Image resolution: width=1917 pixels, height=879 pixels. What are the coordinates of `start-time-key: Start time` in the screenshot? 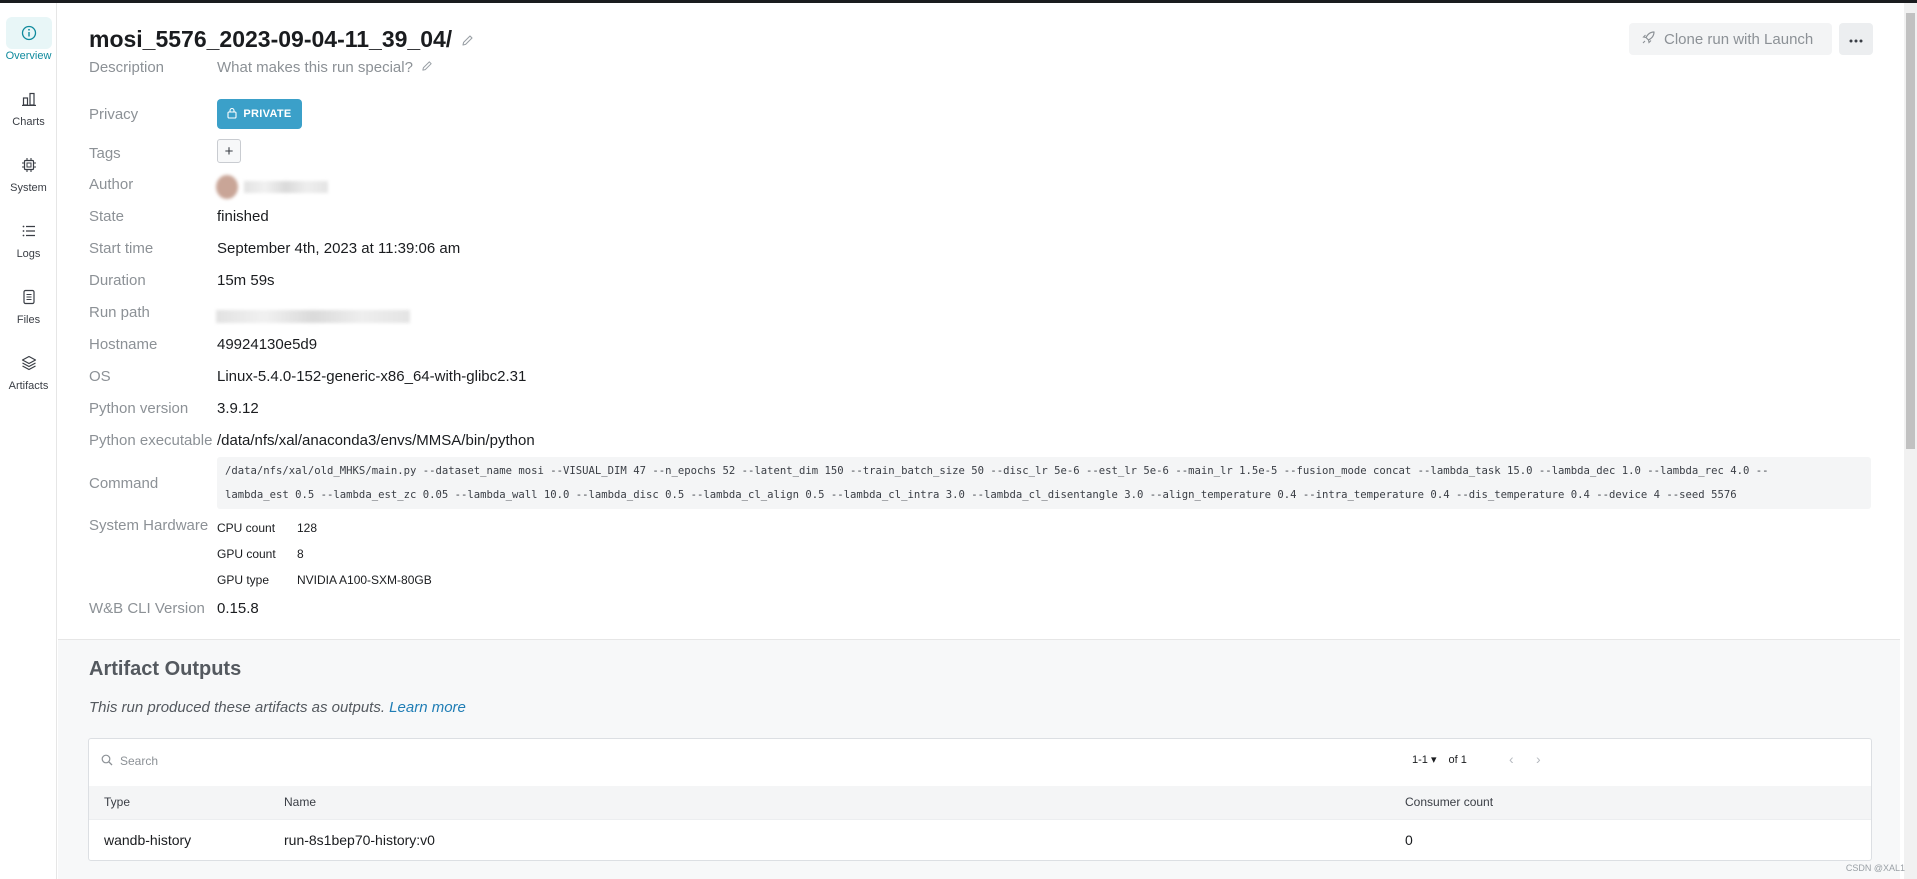 It's located at (121, 248).